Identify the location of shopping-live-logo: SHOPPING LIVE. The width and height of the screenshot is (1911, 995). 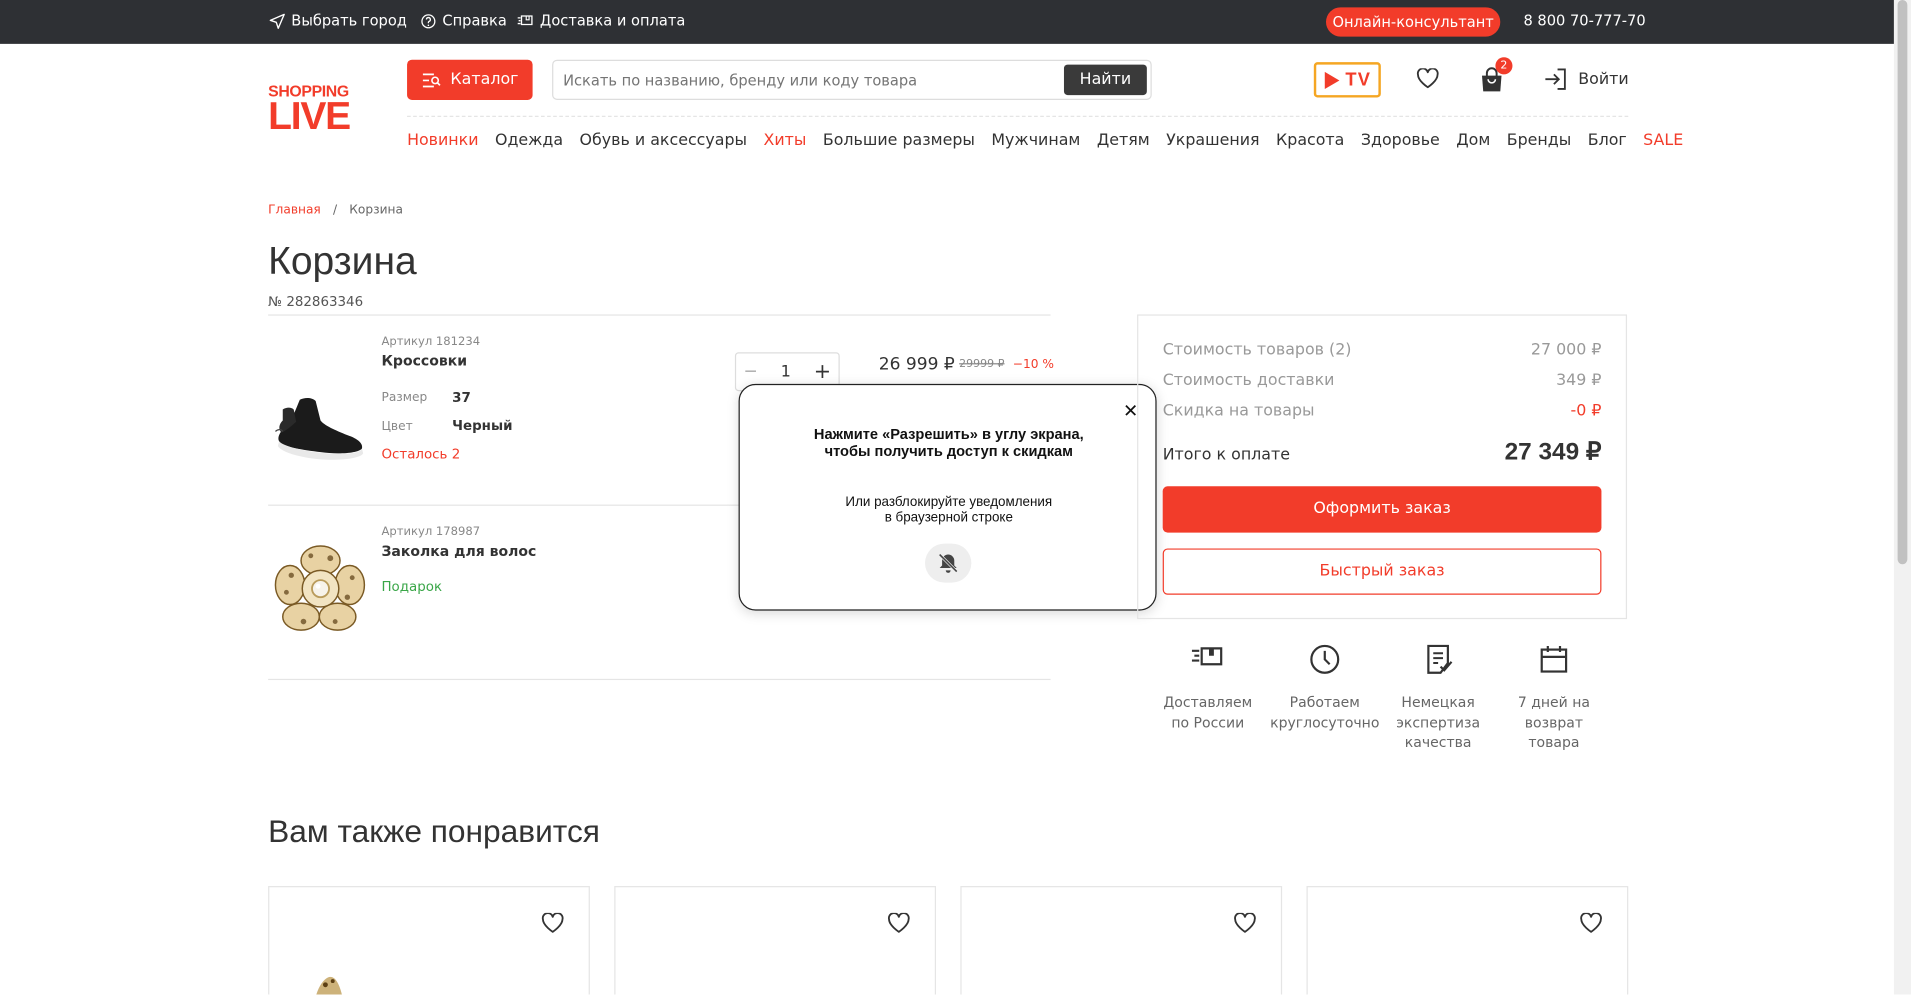
(309, 109).